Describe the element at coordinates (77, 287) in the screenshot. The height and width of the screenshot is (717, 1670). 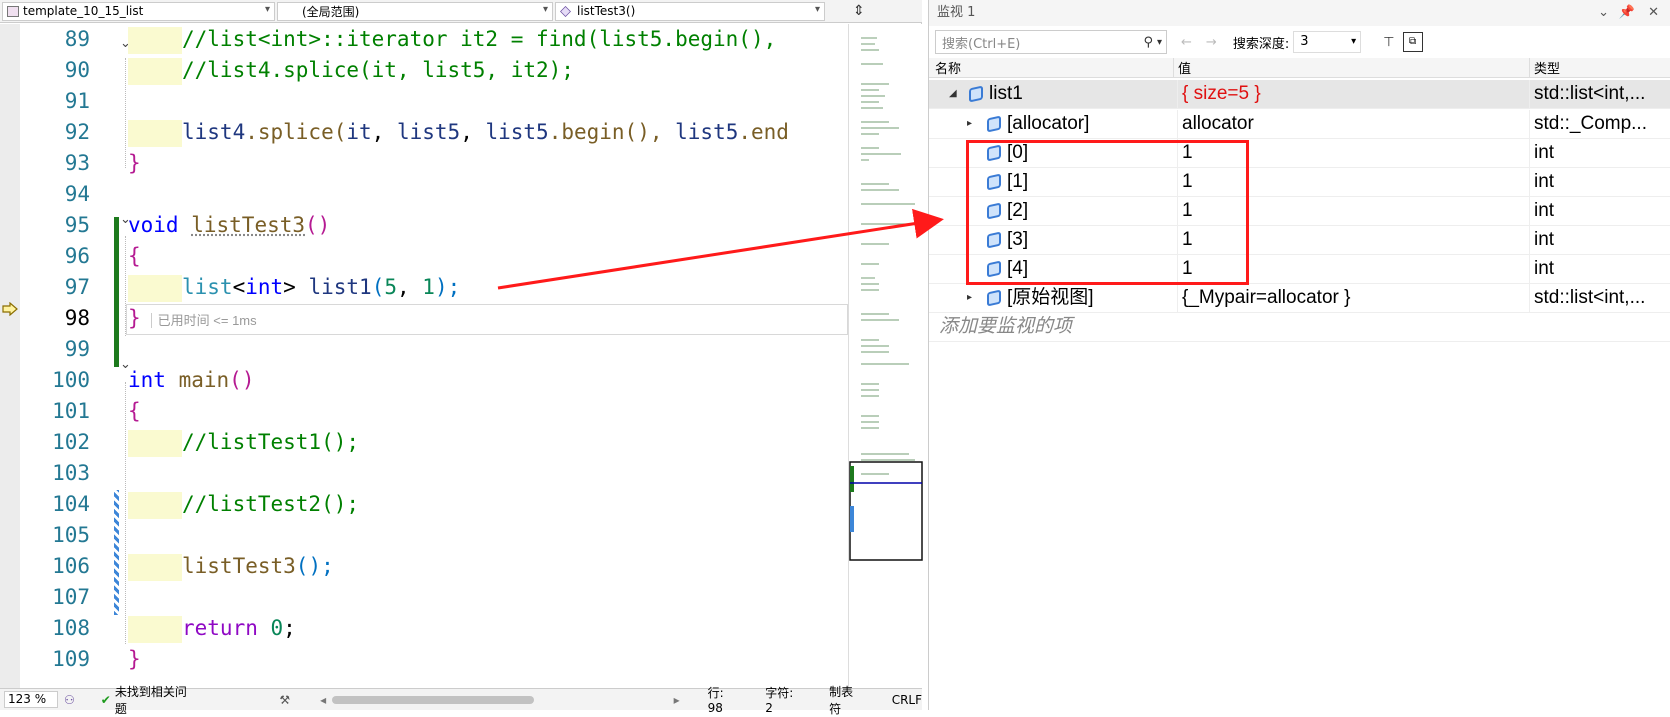
I see `line-number: 97` at that location.